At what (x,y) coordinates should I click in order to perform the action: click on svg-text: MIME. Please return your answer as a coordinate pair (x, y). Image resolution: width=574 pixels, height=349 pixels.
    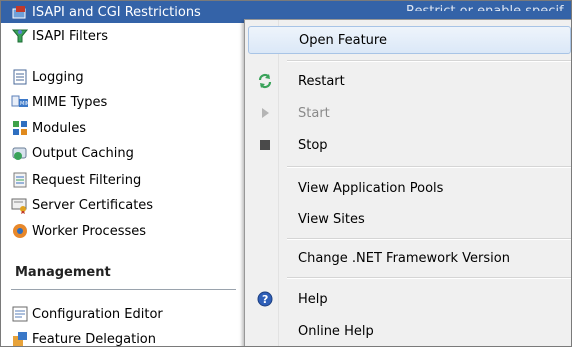
    Looking at the image, I should click on (24, 104).